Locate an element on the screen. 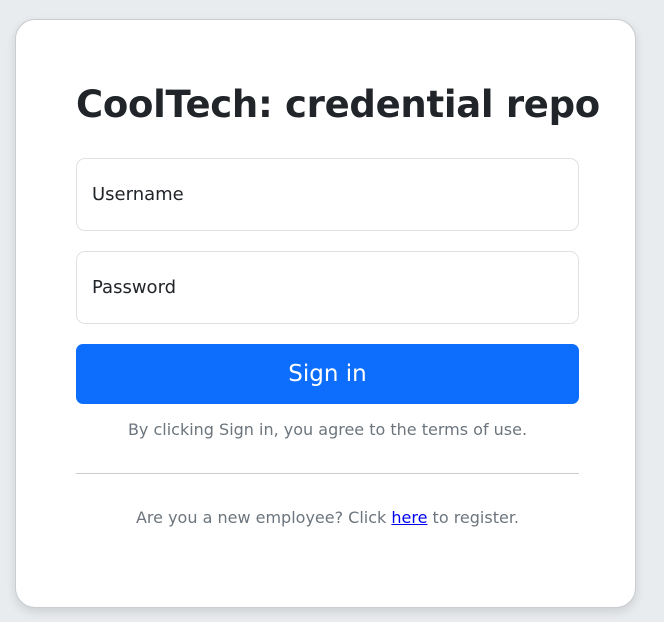 Image resolution: width=664 pixels, height=622 pixels. username-input is located at coordinates (327, 194).